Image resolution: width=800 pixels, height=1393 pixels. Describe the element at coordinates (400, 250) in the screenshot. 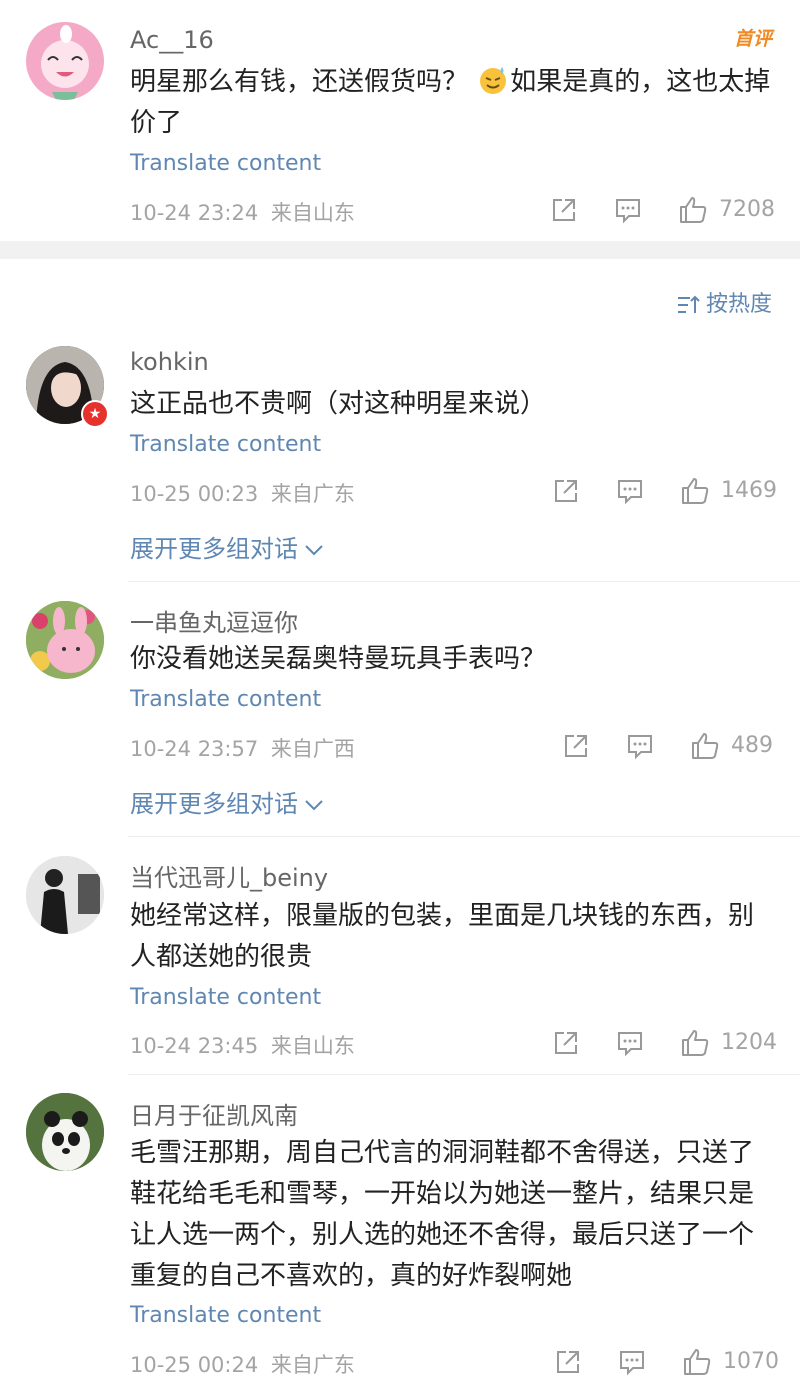

I see `section-separator` at that location.